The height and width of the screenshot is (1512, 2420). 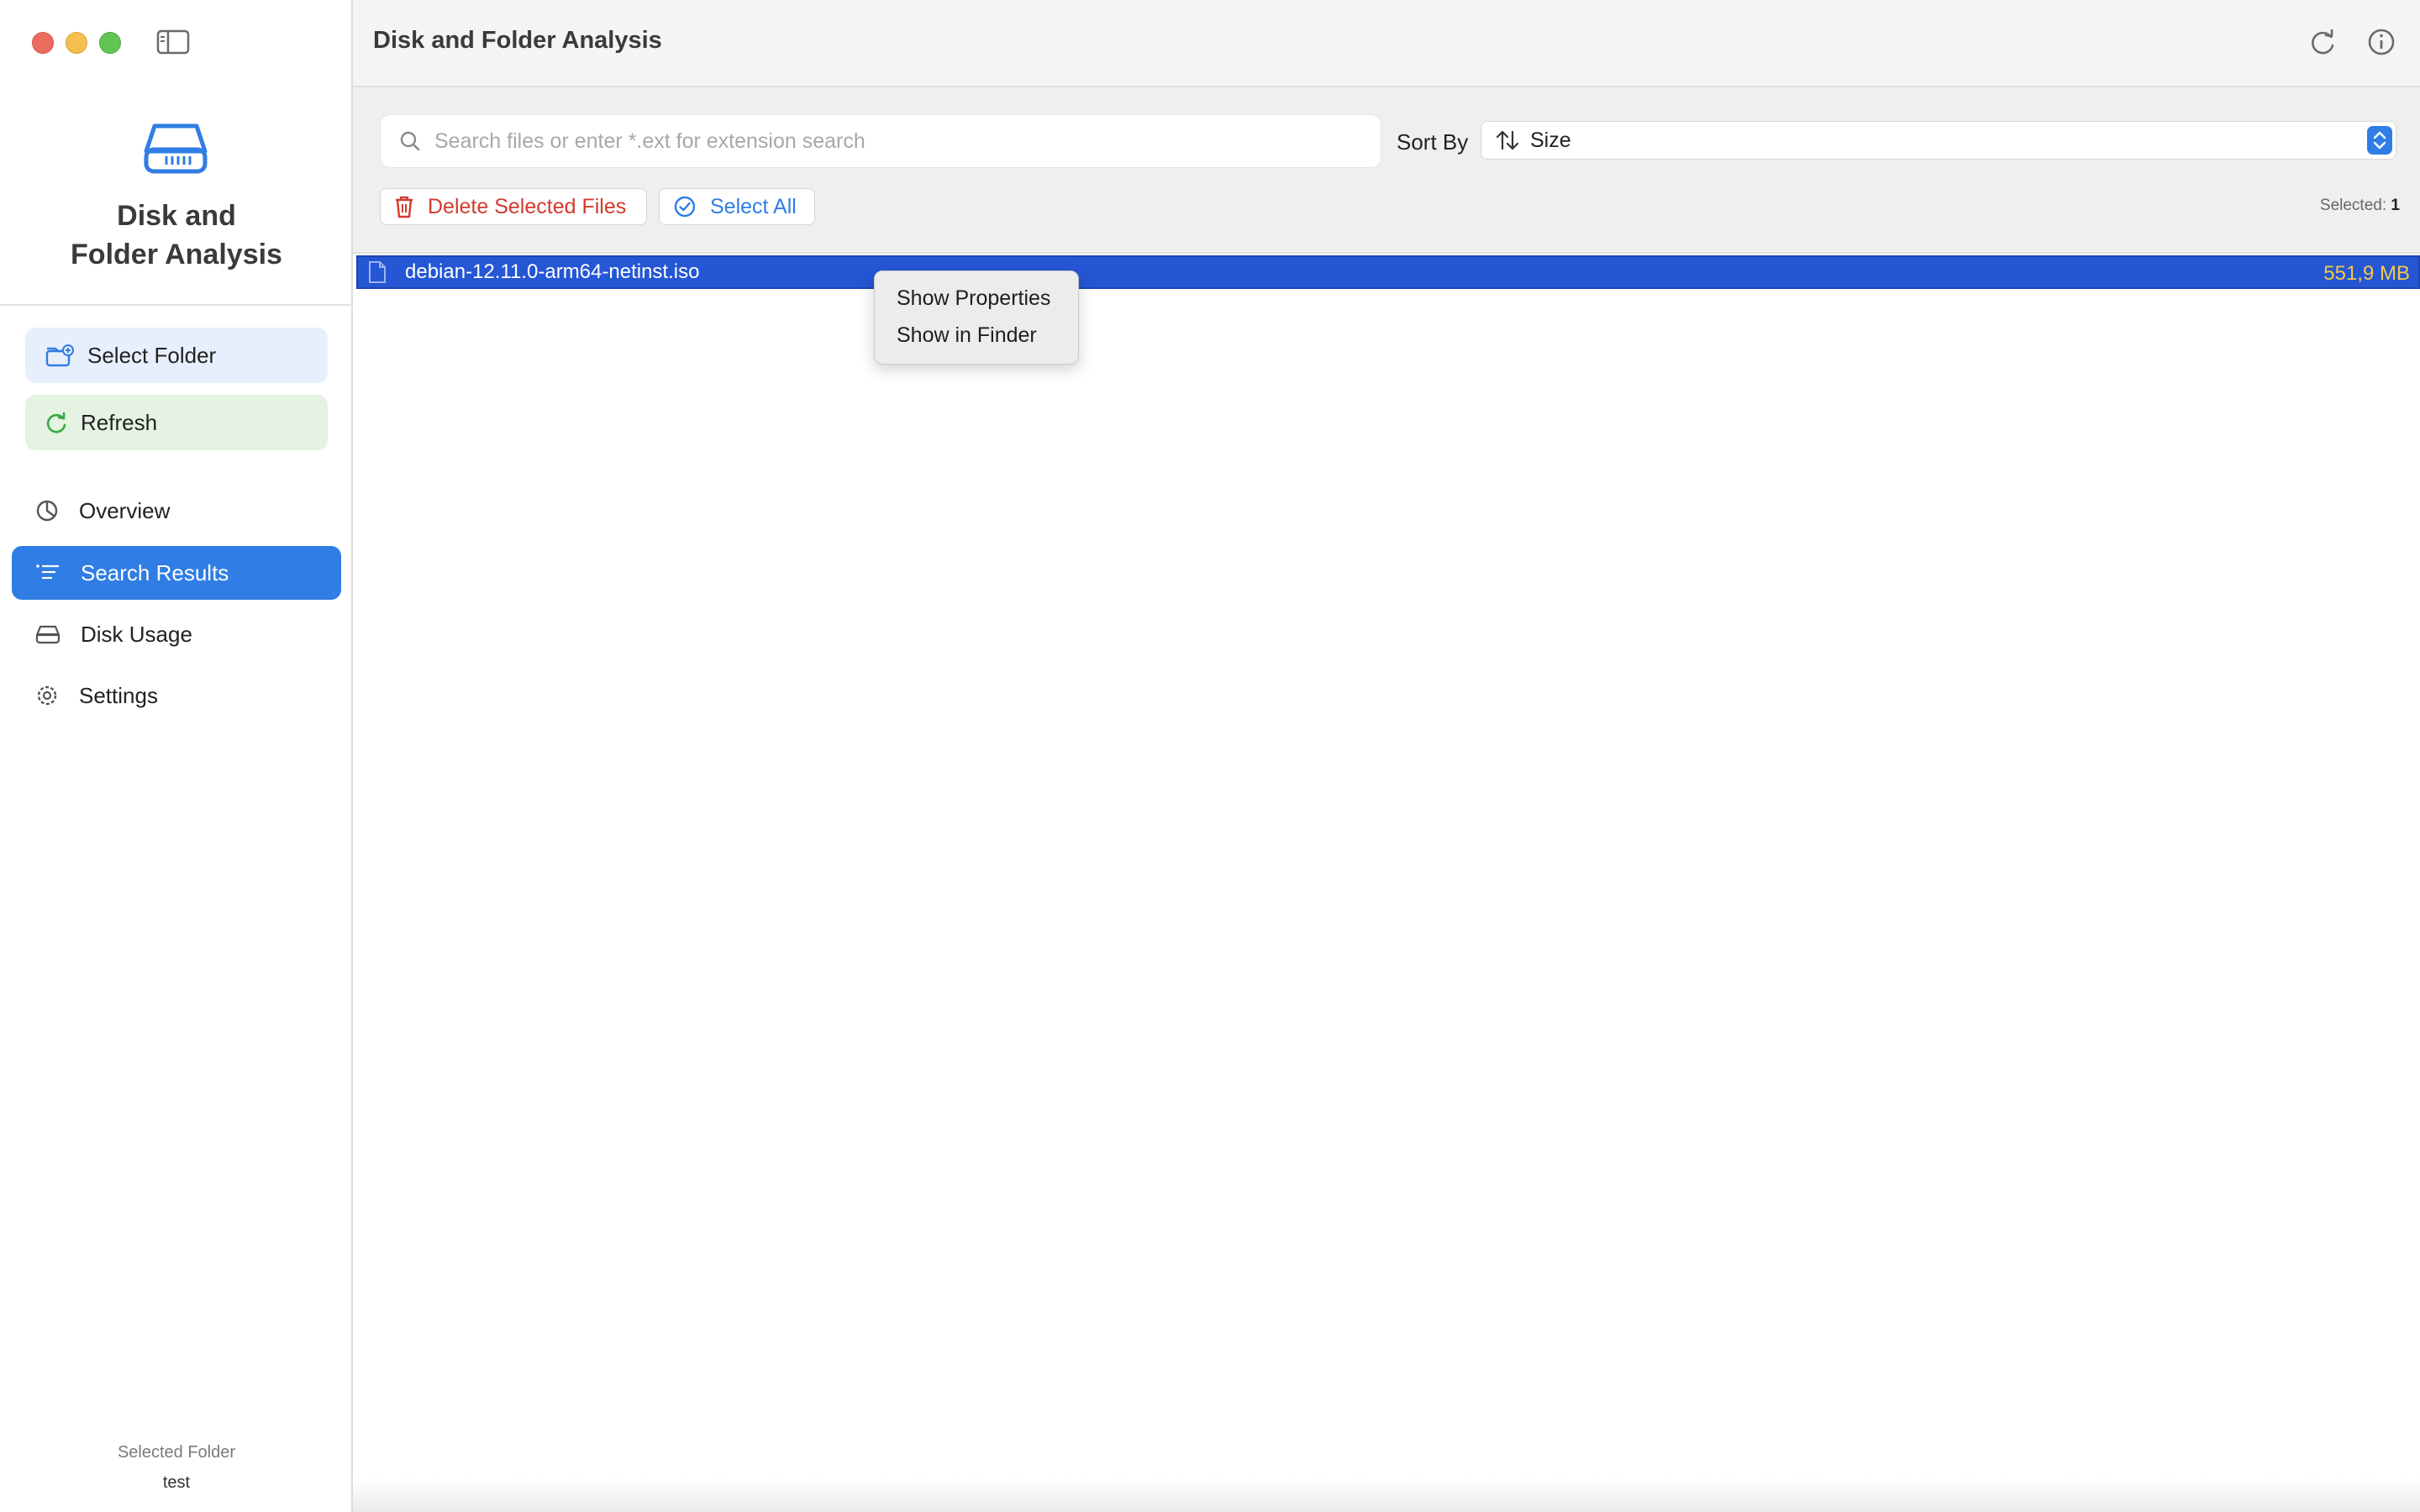 What do you see at coordinates (527, 206) in the screenshot?
I see `delete-selected-files-label: Delete Selected Files` at bounding box center [527, 206].